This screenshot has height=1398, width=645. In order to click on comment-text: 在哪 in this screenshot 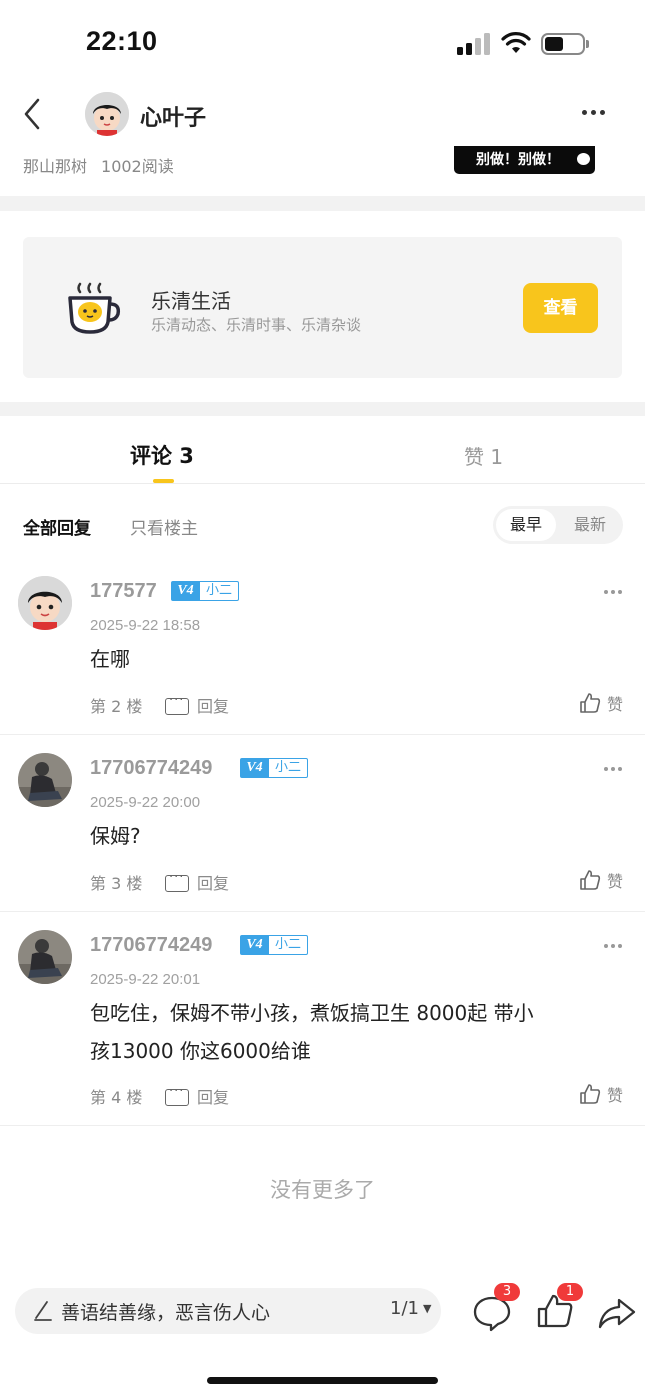, I will do `click(110, 659)`.